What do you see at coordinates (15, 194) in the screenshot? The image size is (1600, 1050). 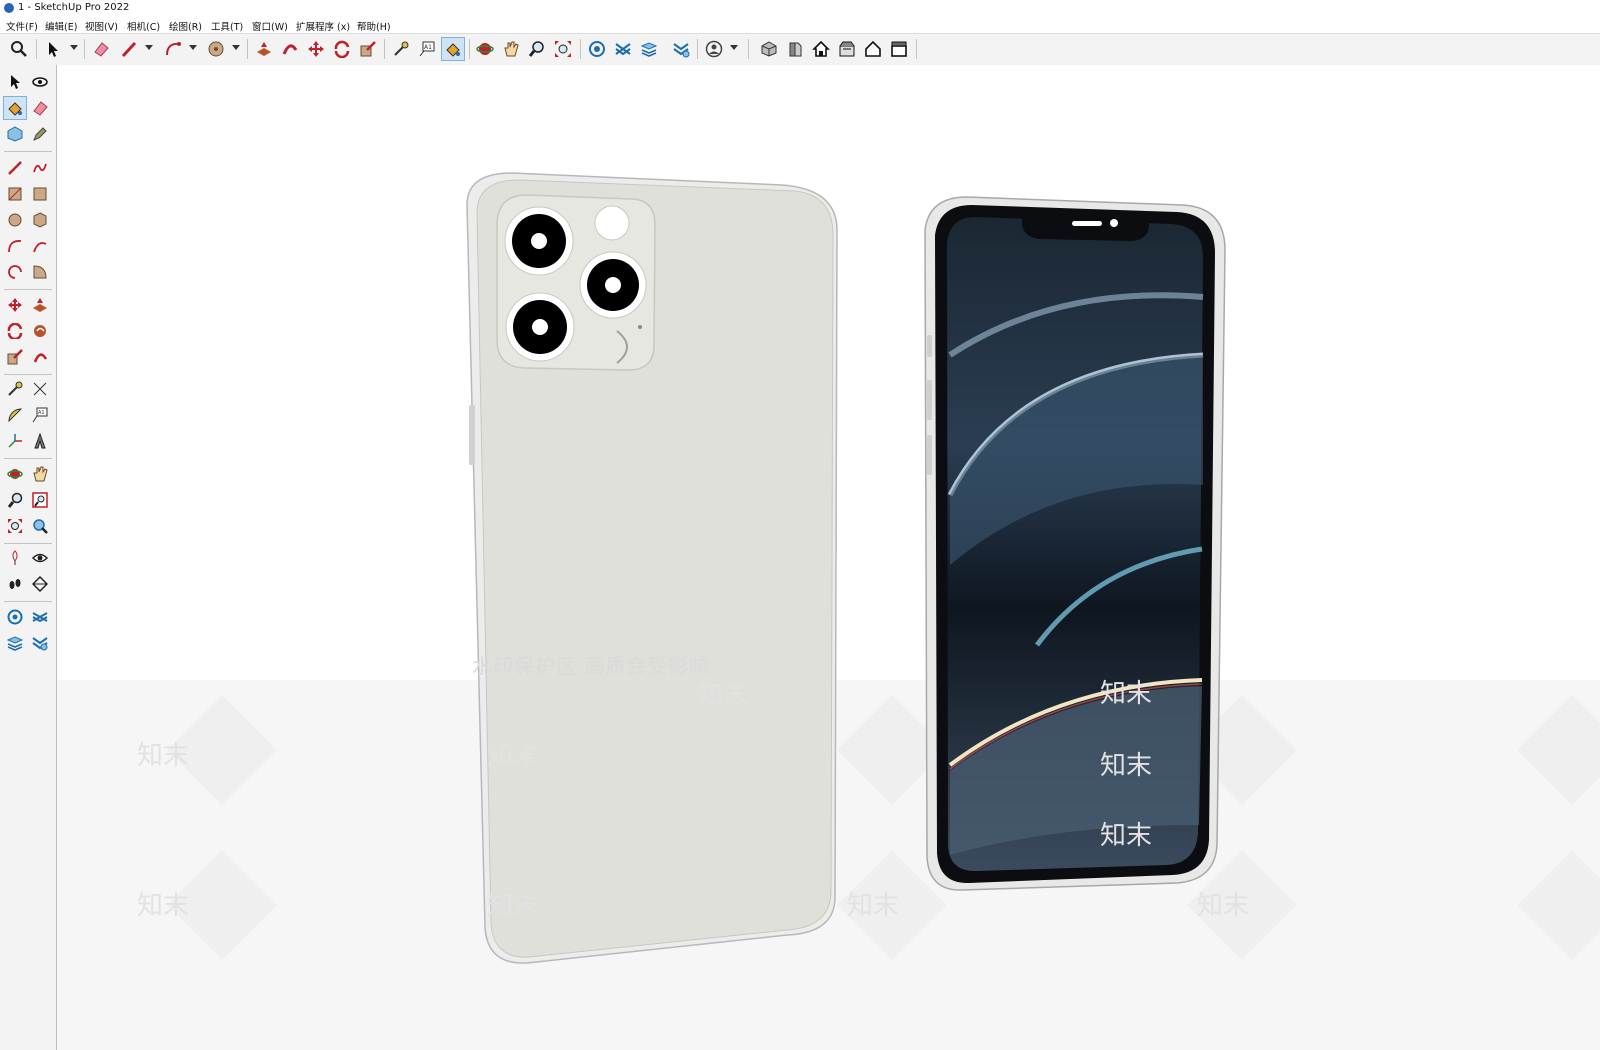 I see `rectangle-icon` at bounding box center [15, 194].